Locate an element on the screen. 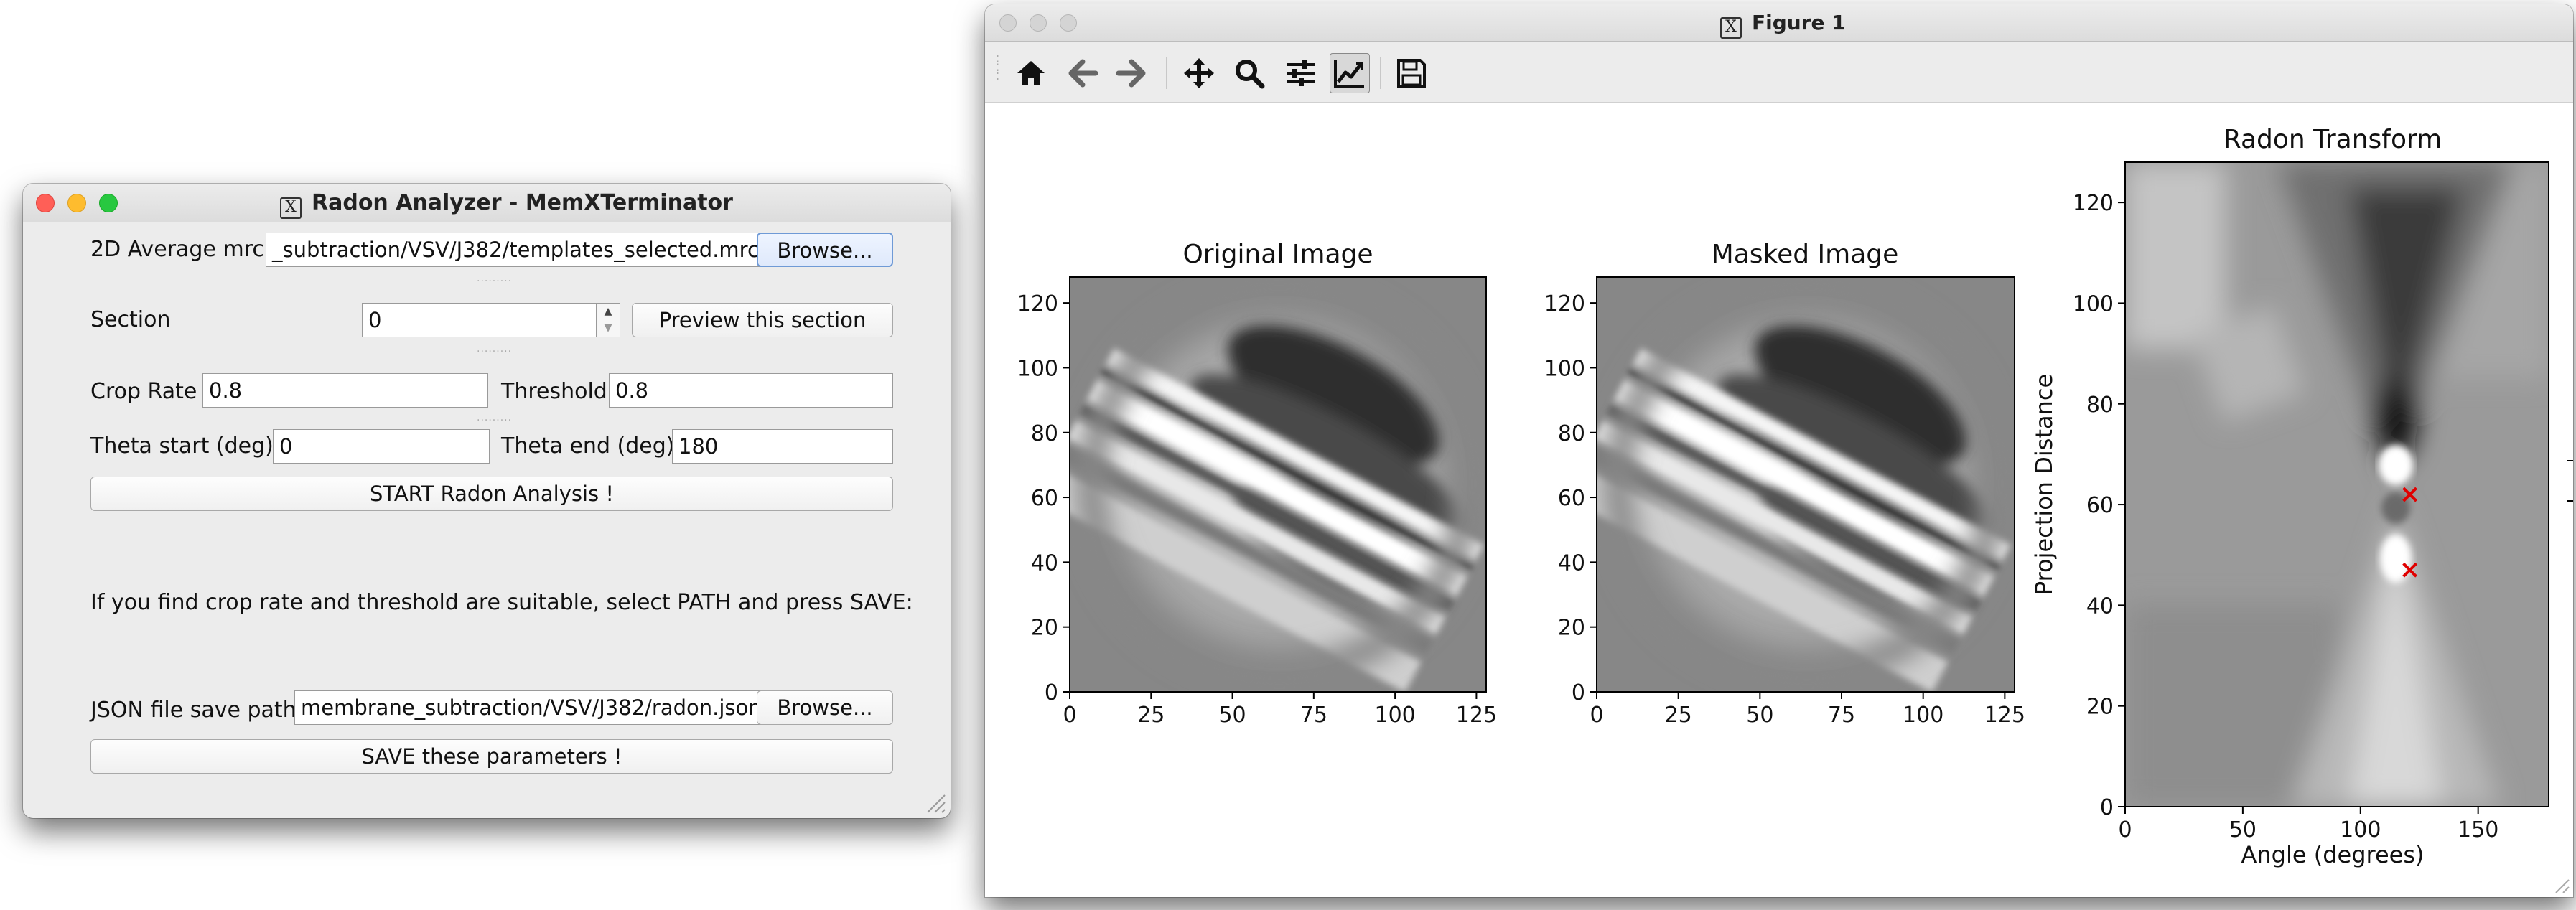  stepper-down-icon: ▼ is located at coordinates (608, 328).